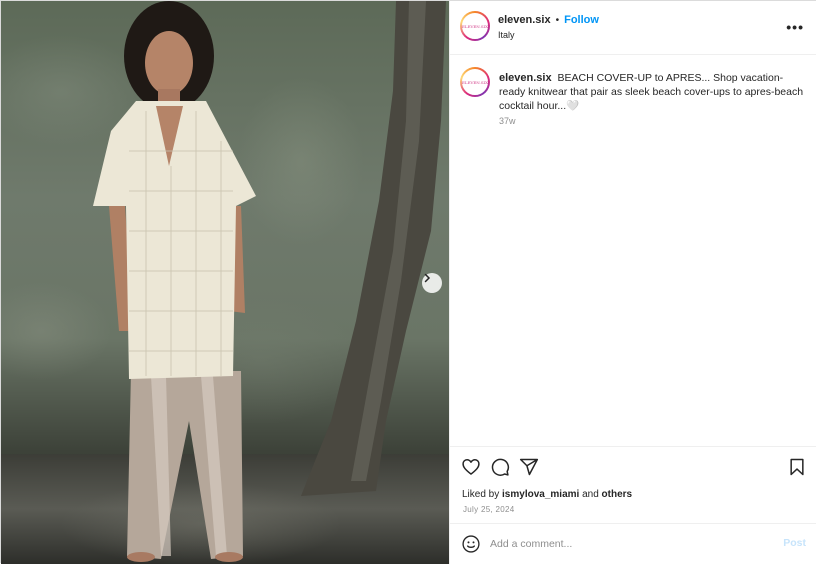 The height and width of the screenshot is (566, 816). I want to click on chevron-right-icon, so click(427, 278).